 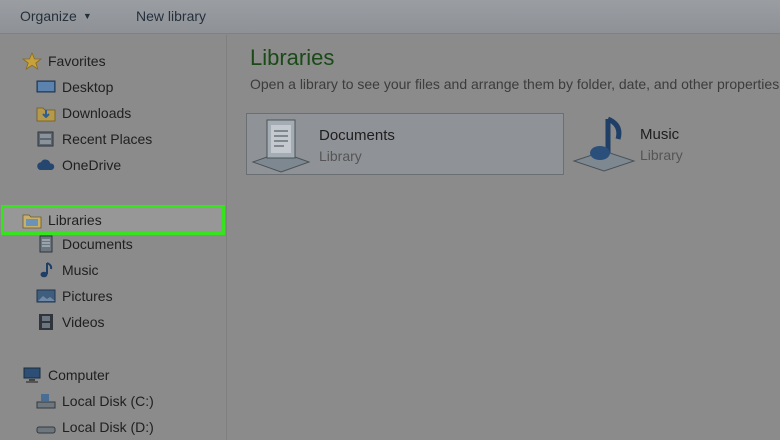 I want to click on nav-desktop: Desktop, so click(x=74, y=87).